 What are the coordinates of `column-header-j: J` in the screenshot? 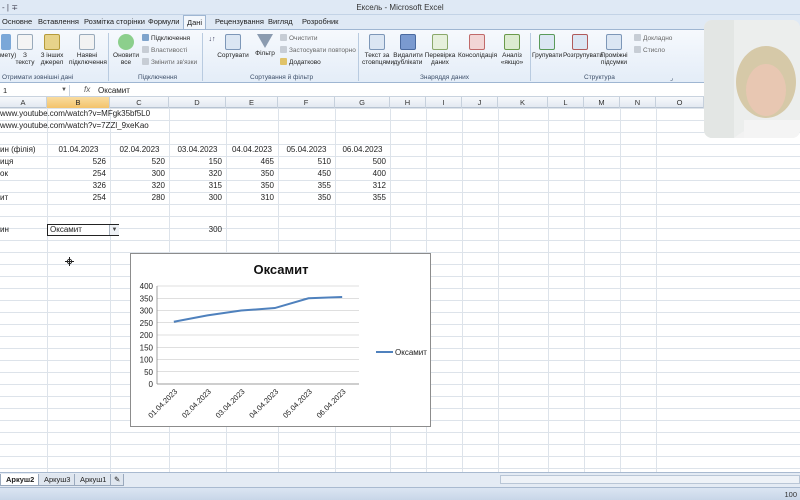 It's located at (480, 102).